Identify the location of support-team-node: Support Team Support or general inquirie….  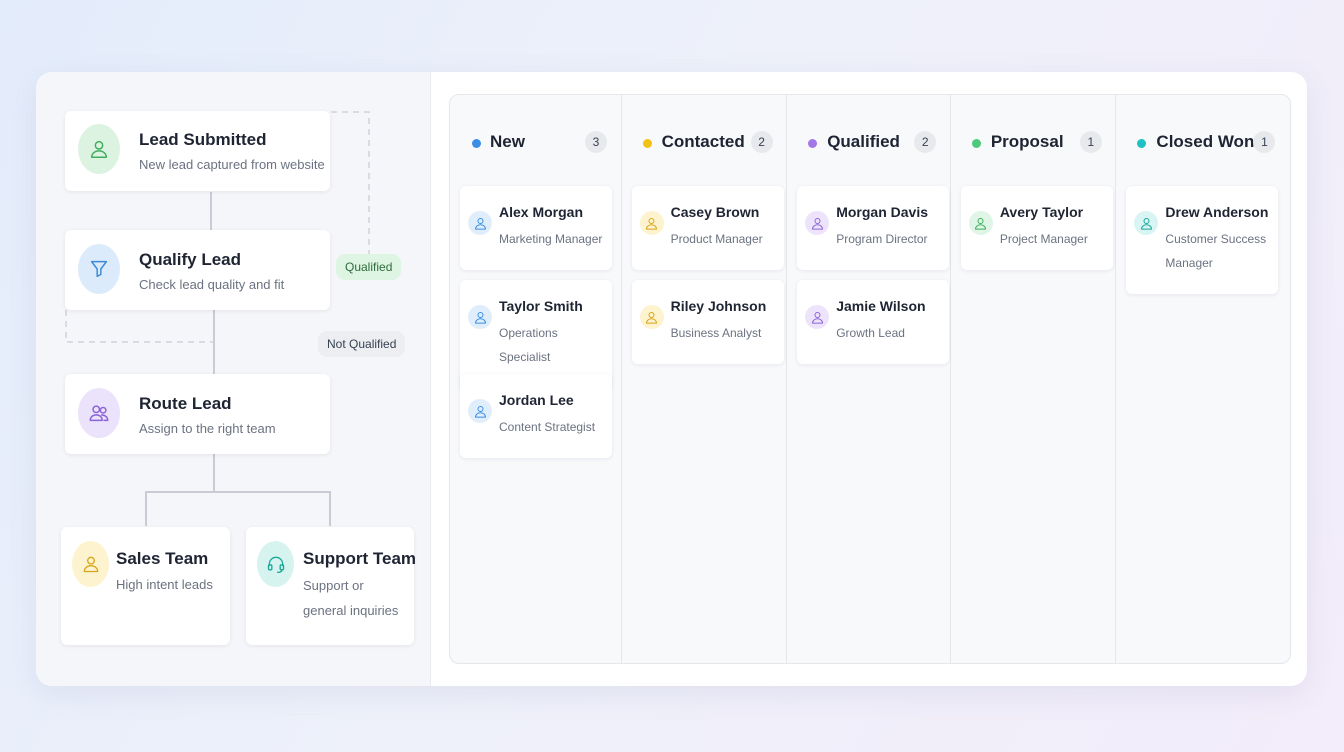
(331, 586).